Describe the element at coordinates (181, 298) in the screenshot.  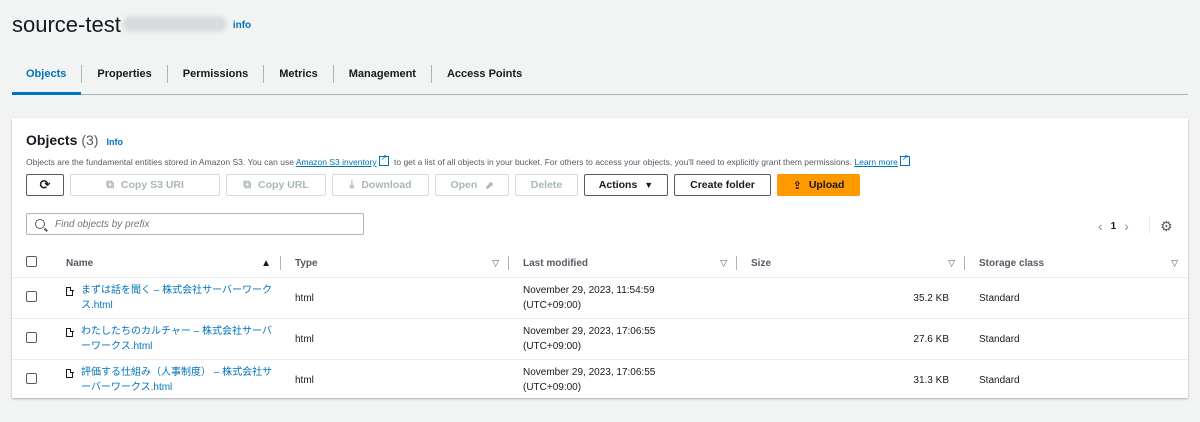
I see `object-name-link: まずは話を聞く – 株式会社サーバーワークス.html` at that location.